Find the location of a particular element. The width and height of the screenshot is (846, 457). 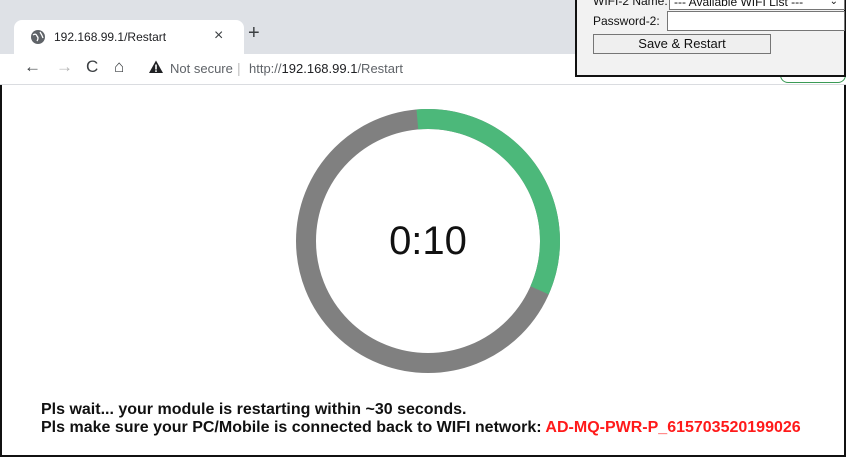

network-name: AD-MQ-PWR-P_615703520199026 is located at coordinates (673, 427).